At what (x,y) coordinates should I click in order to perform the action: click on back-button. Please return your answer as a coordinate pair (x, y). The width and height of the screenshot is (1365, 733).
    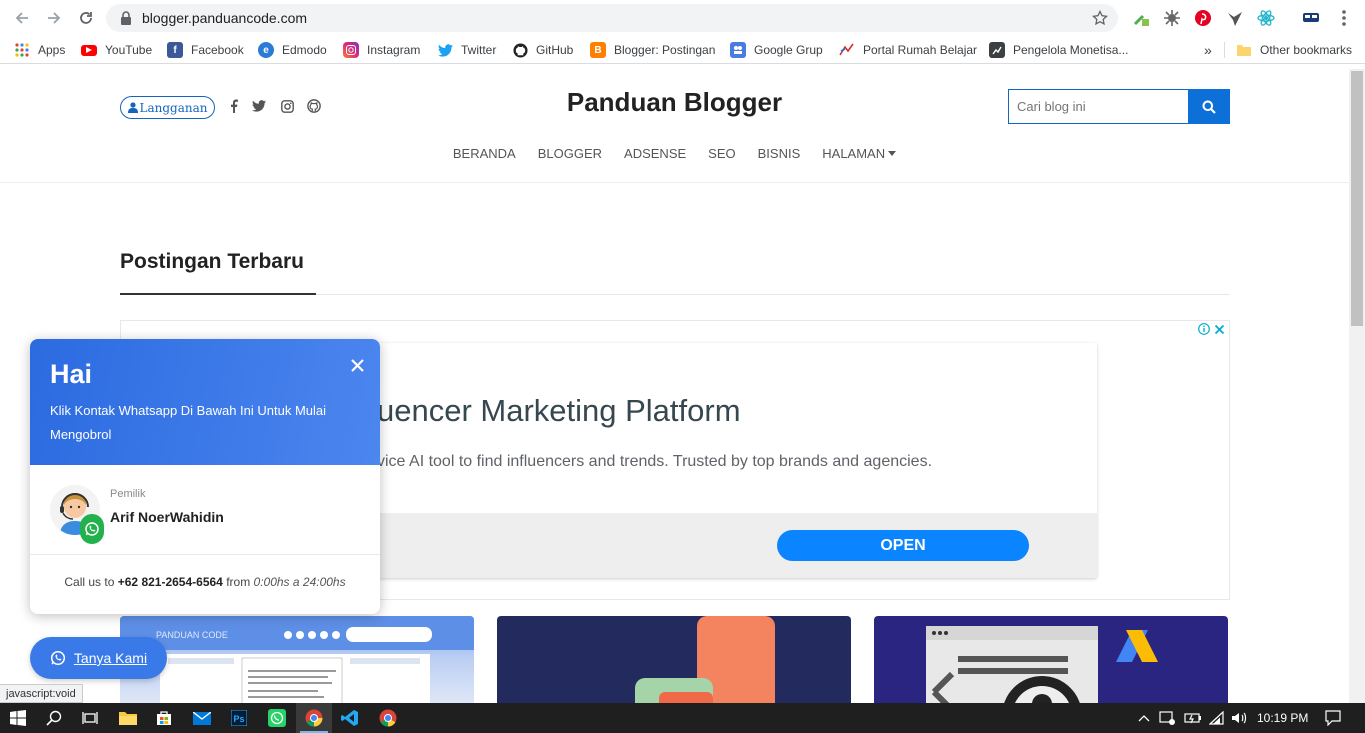
    Looking at the image, I should click on (22, 18).